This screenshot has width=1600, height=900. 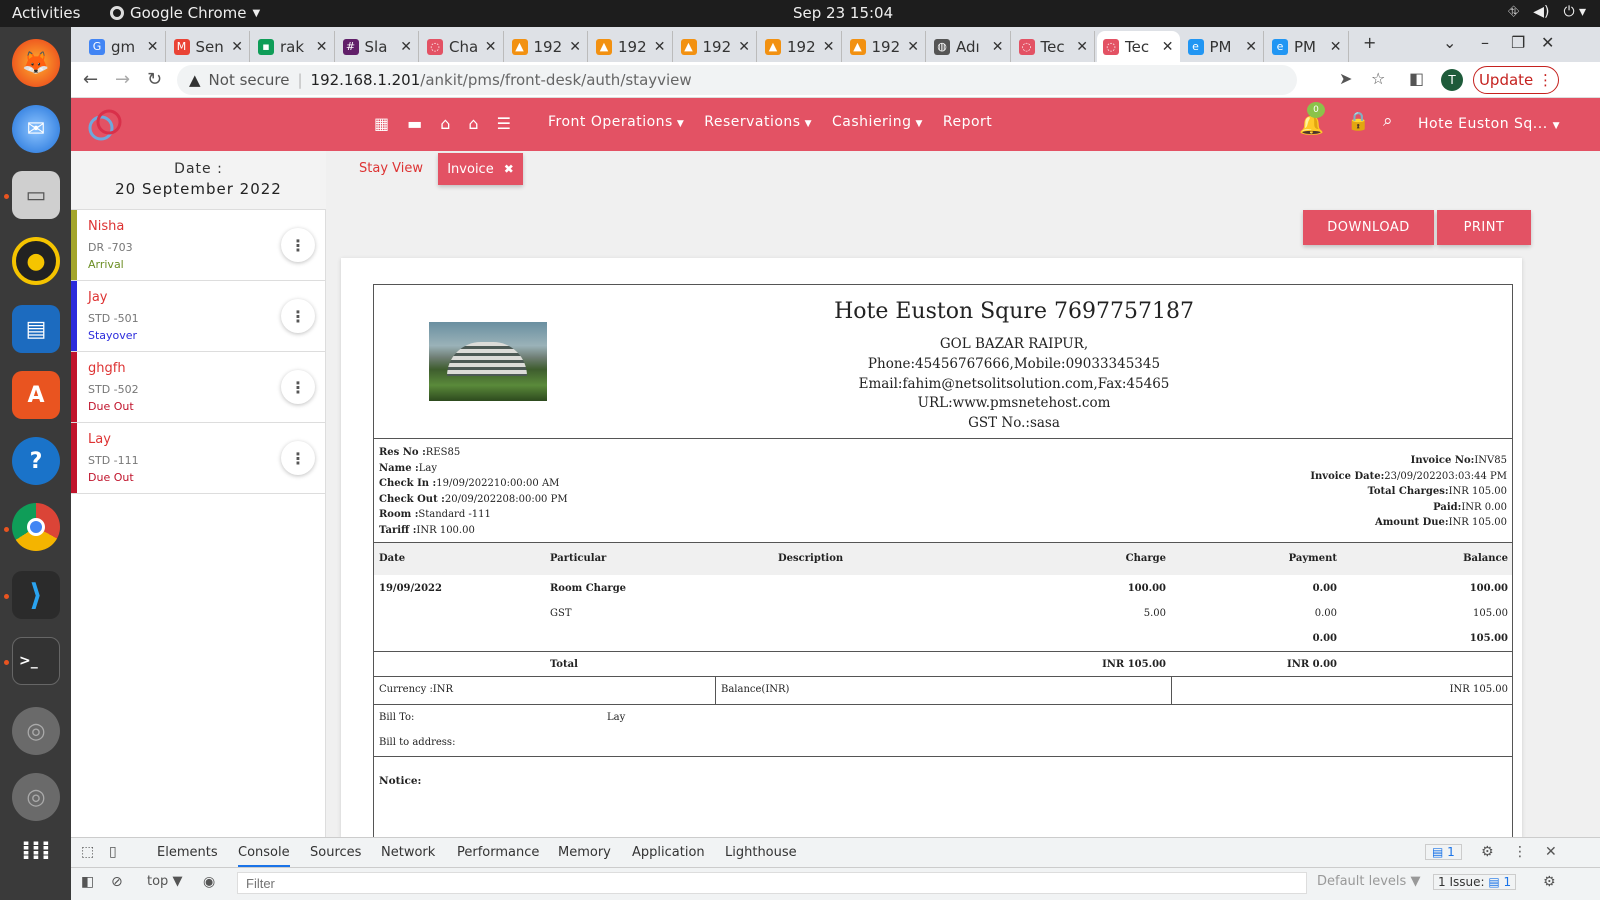 What do you see at coordinates (1378, 78) in the screenshot?
I see `bookmark-star-icon: ☆` at bounding box center [1378, 78].